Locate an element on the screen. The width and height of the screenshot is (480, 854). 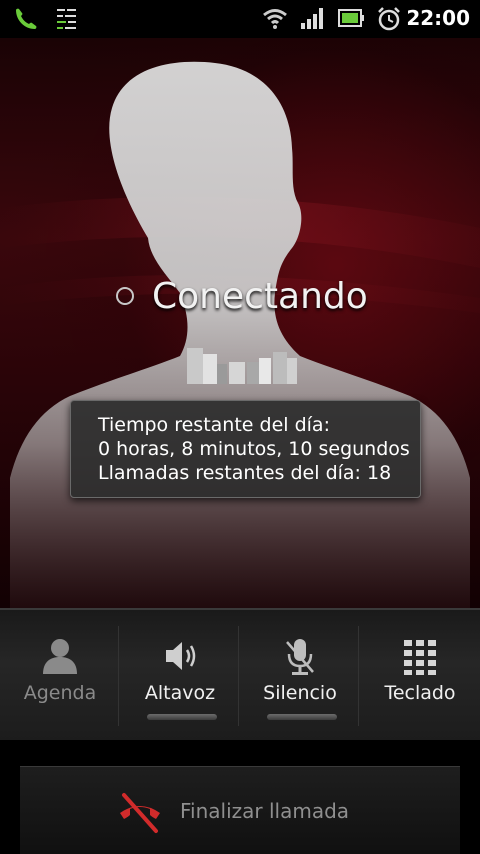
end-call-label: Finalizar llamada is located at coordinates (265, 811).